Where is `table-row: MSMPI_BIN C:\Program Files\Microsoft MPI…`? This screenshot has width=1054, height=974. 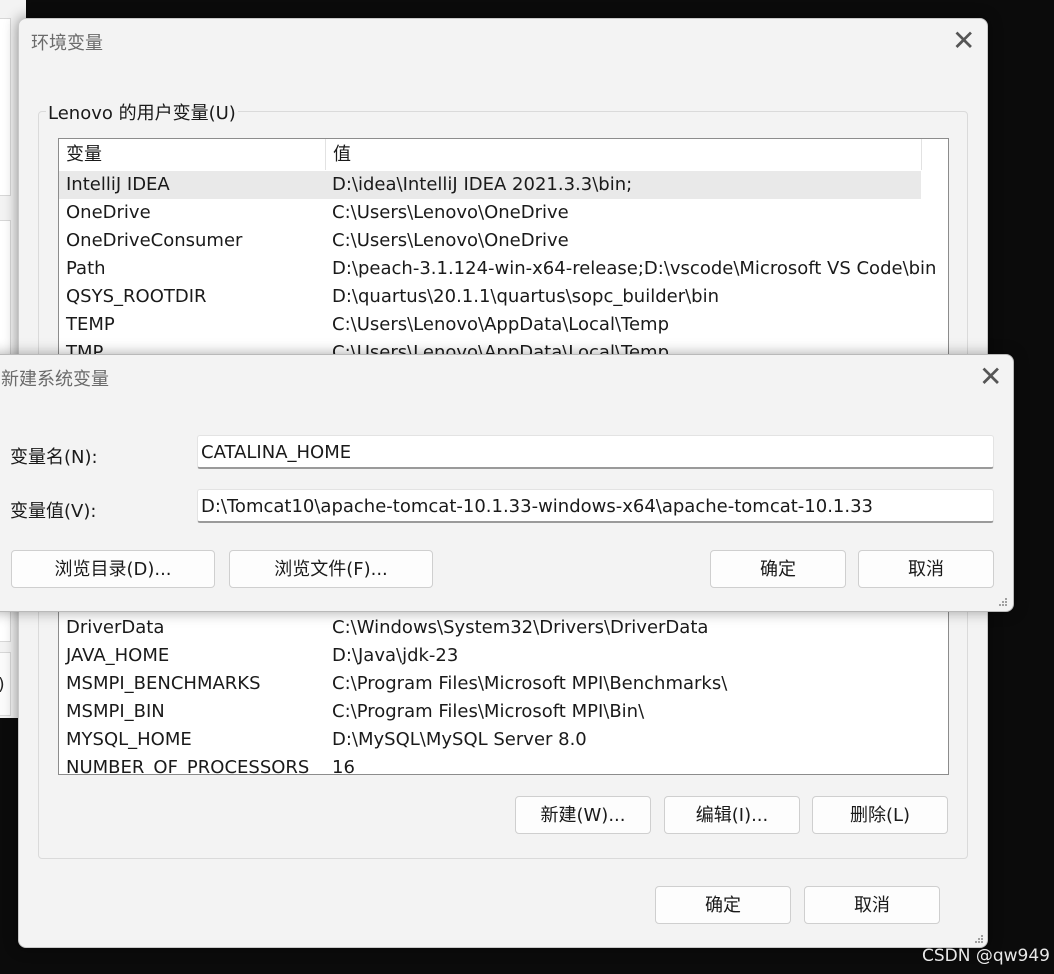 table-row: MSMPI_BIN C:\Program Files\Microsoft MPI… is located at coordinates (490, 712).